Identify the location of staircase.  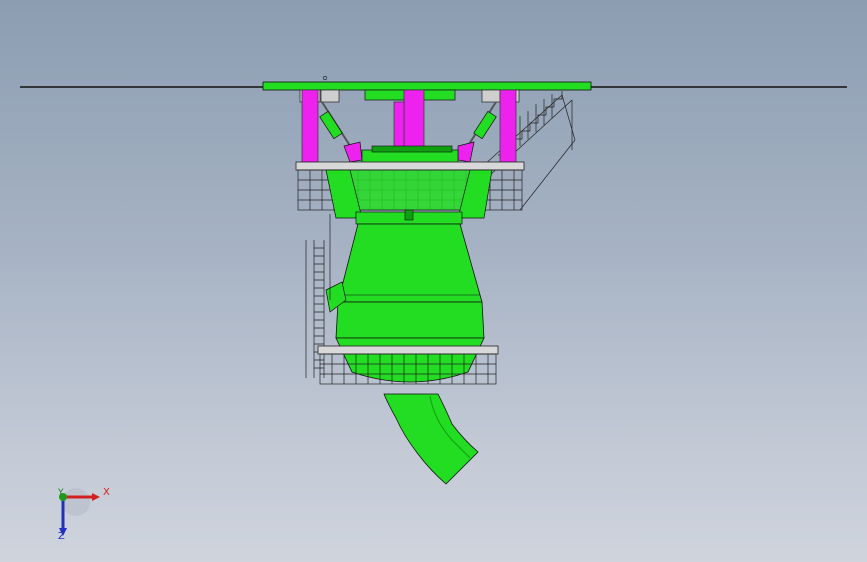
(529, 151).